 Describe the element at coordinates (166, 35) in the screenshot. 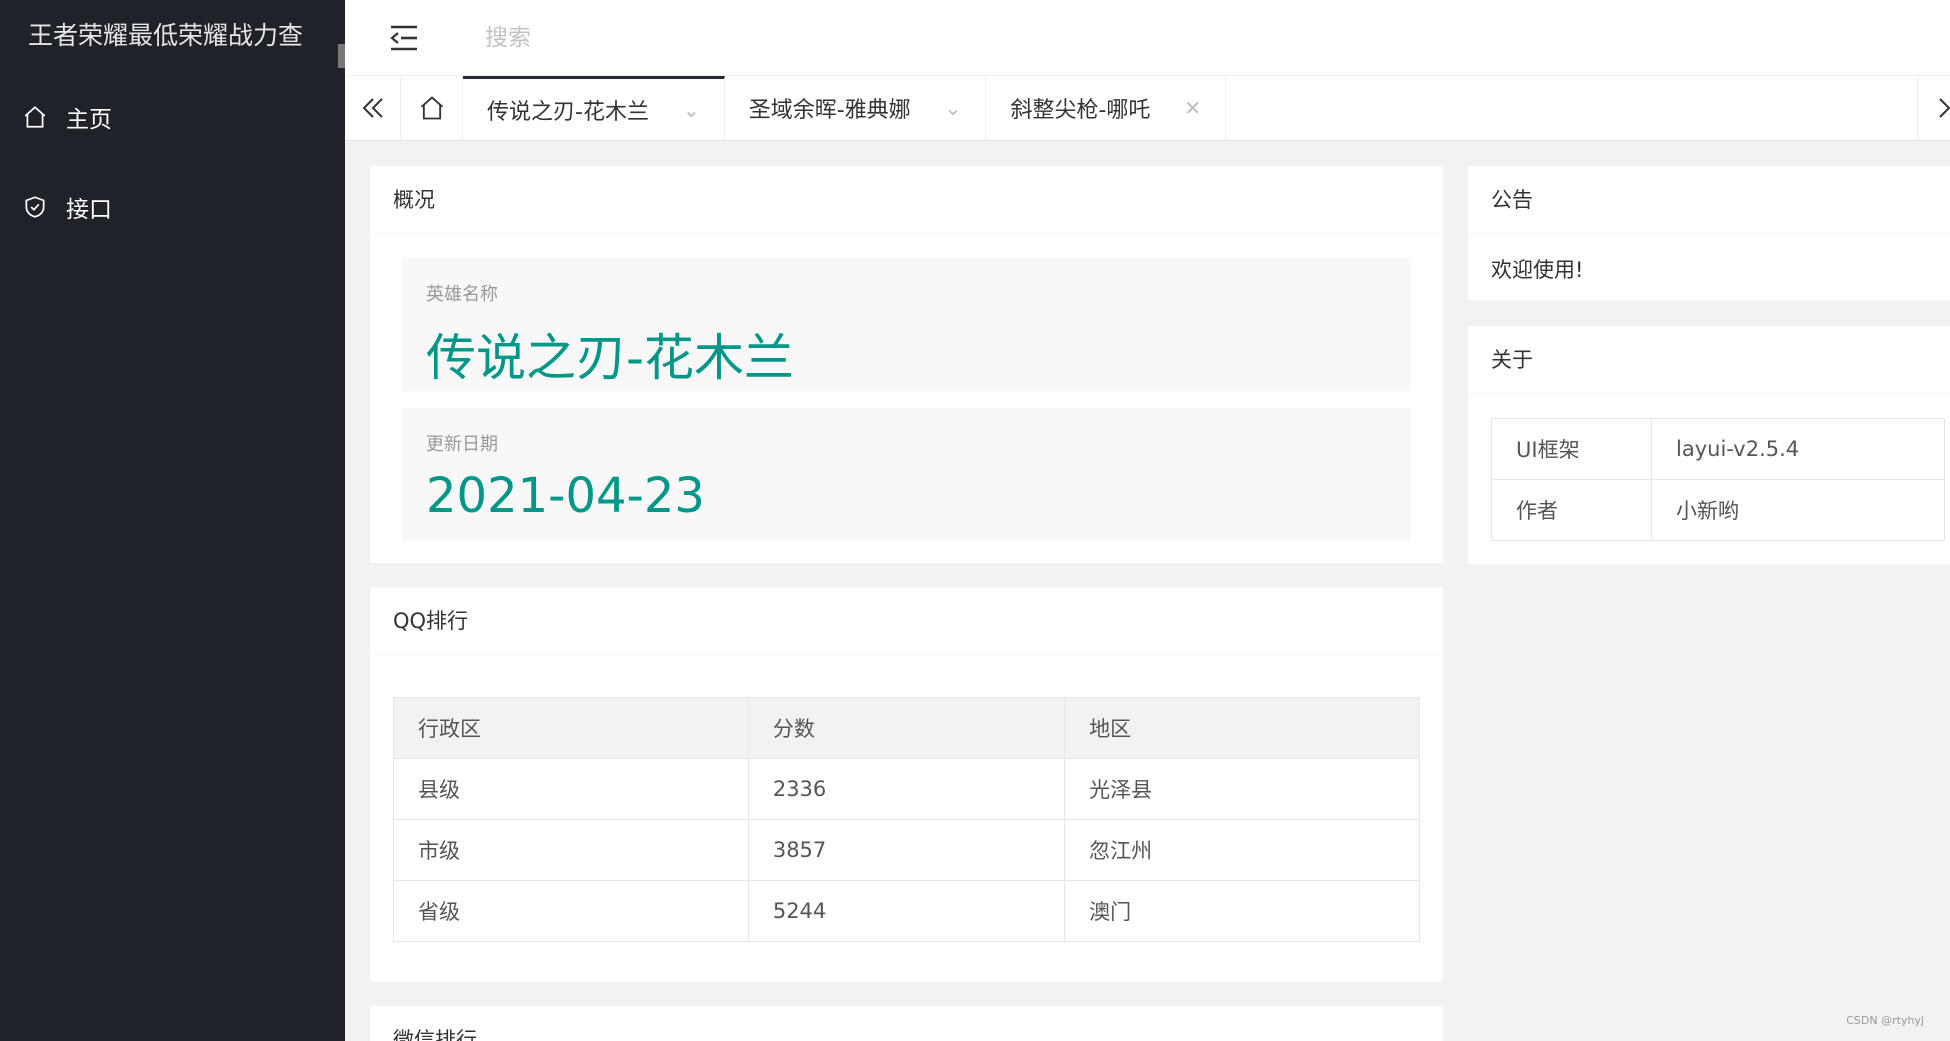

I see `app-title: 王者荣耀最低荣耀战力查` at that location.